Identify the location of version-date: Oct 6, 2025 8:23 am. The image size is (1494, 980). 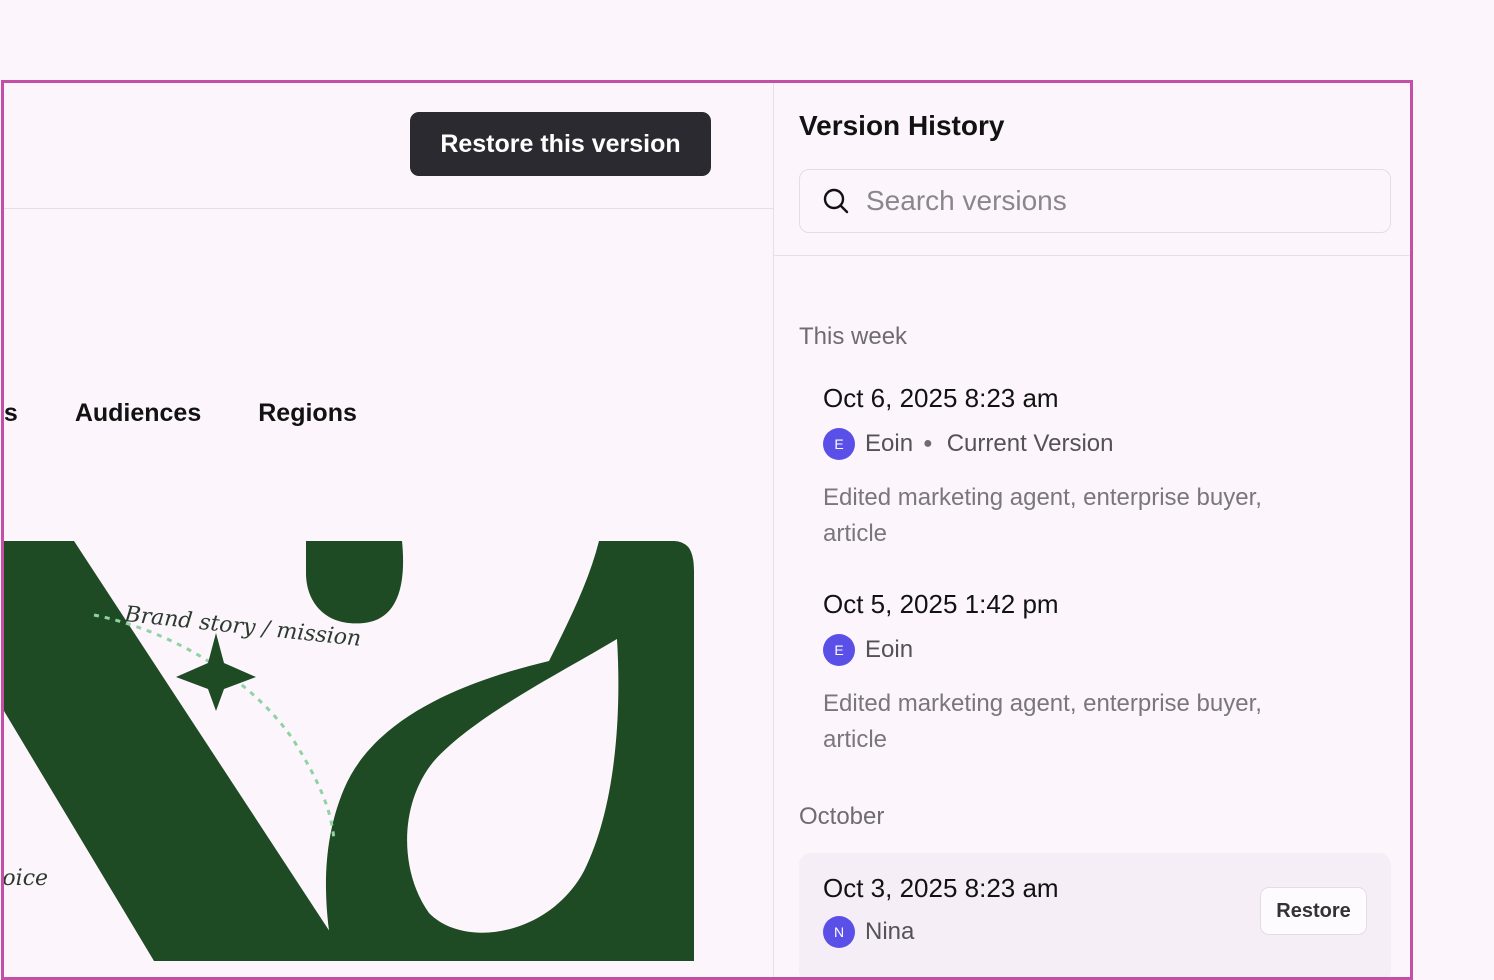
(941, 398).